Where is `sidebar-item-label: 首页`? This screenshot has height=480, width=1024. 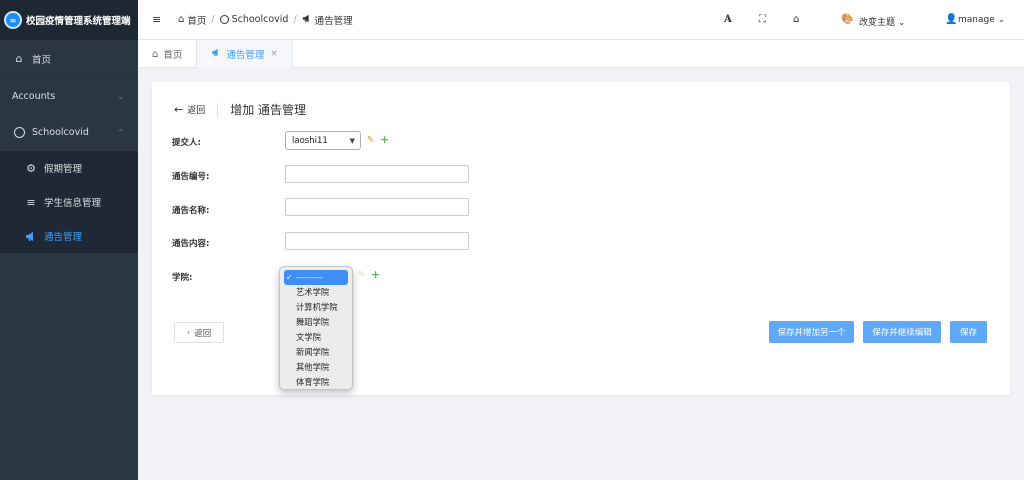 sidebar-item-label: 首页 is located at coordinates (42, 60).